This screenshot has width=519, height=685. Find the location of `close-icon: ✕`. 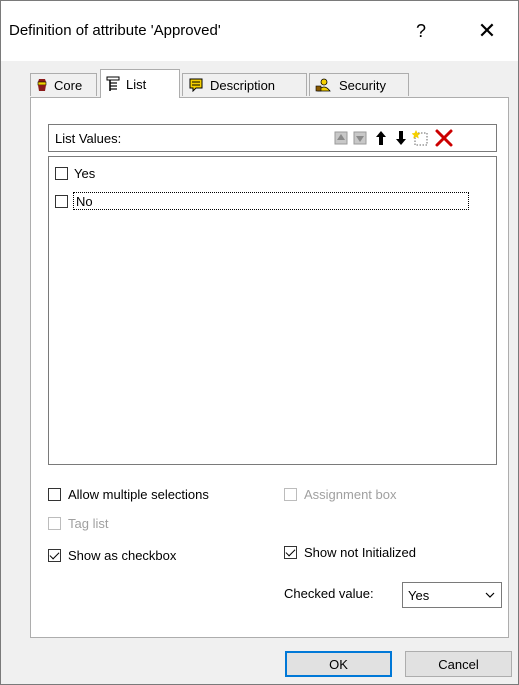

close-icon: ✕ is located at coordinates (487, 30).